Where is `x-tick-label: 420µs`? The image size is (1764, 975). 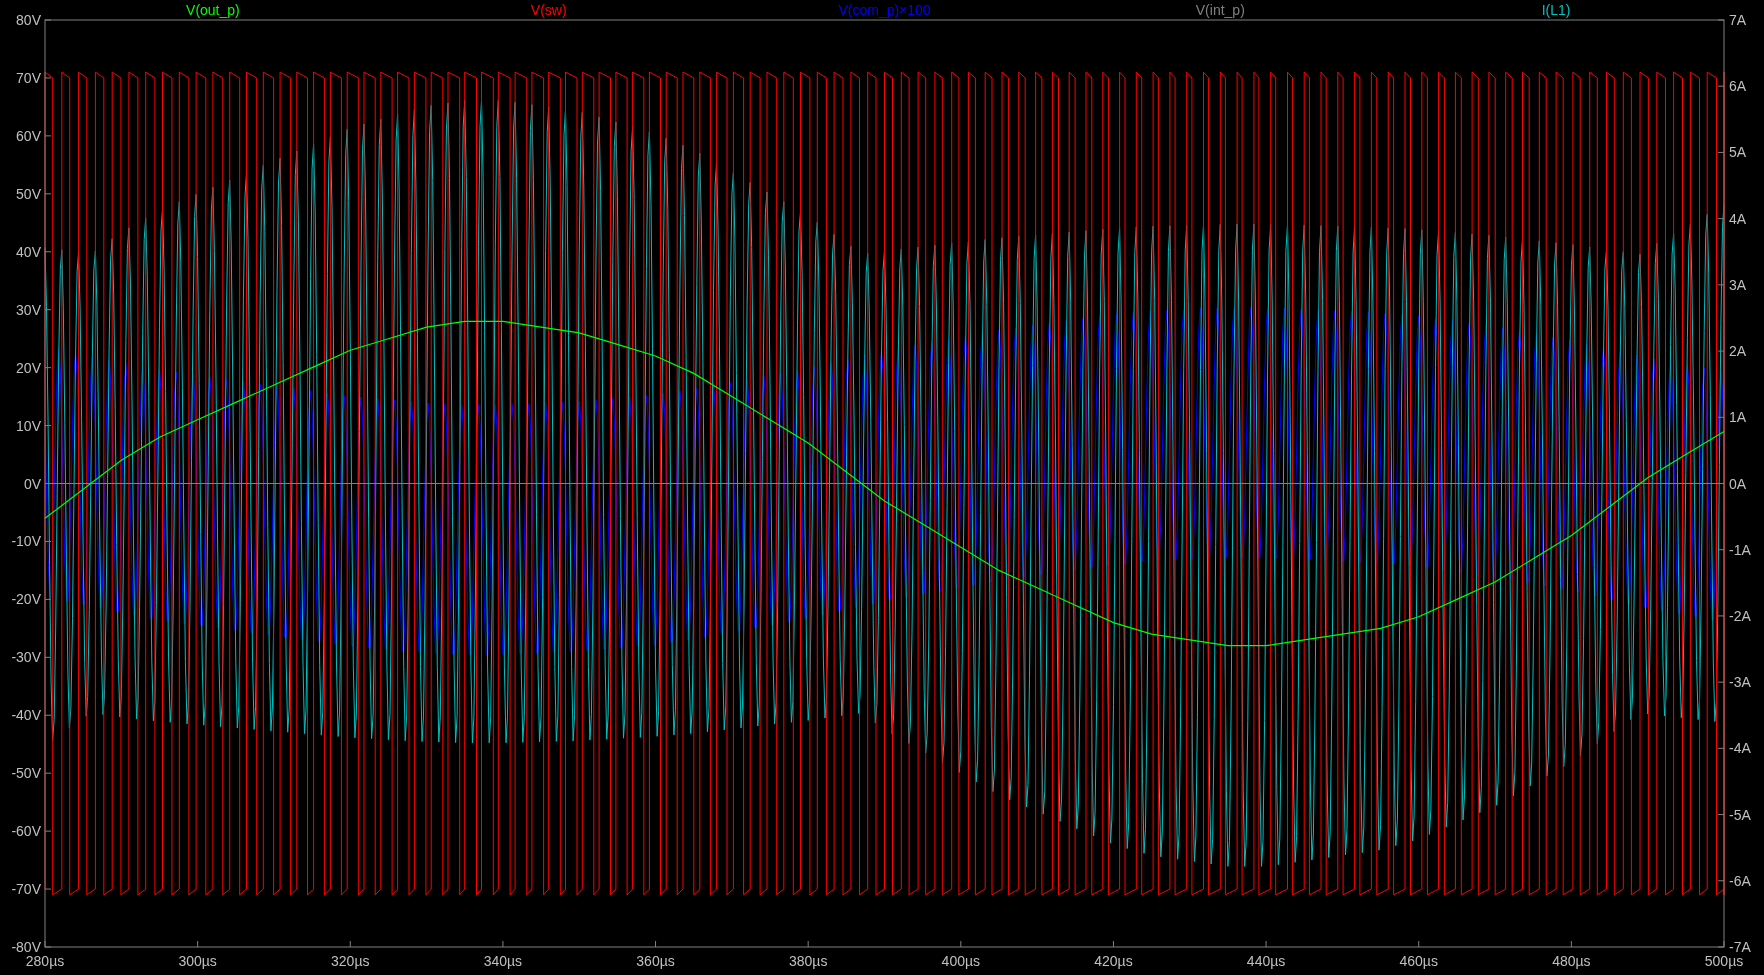
x-tick-label: 420µs is located at coordinates (1113, 961).